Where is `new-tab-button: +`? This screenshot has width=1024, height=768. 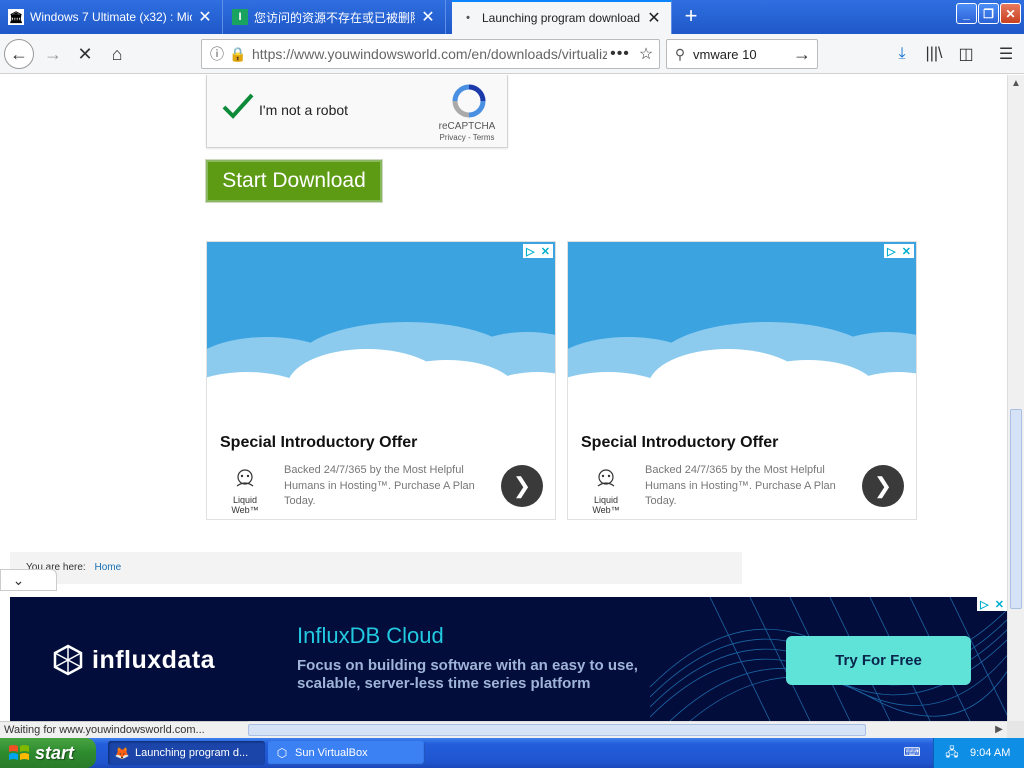 new-tab-button: + is located at coordinates (691, 17).